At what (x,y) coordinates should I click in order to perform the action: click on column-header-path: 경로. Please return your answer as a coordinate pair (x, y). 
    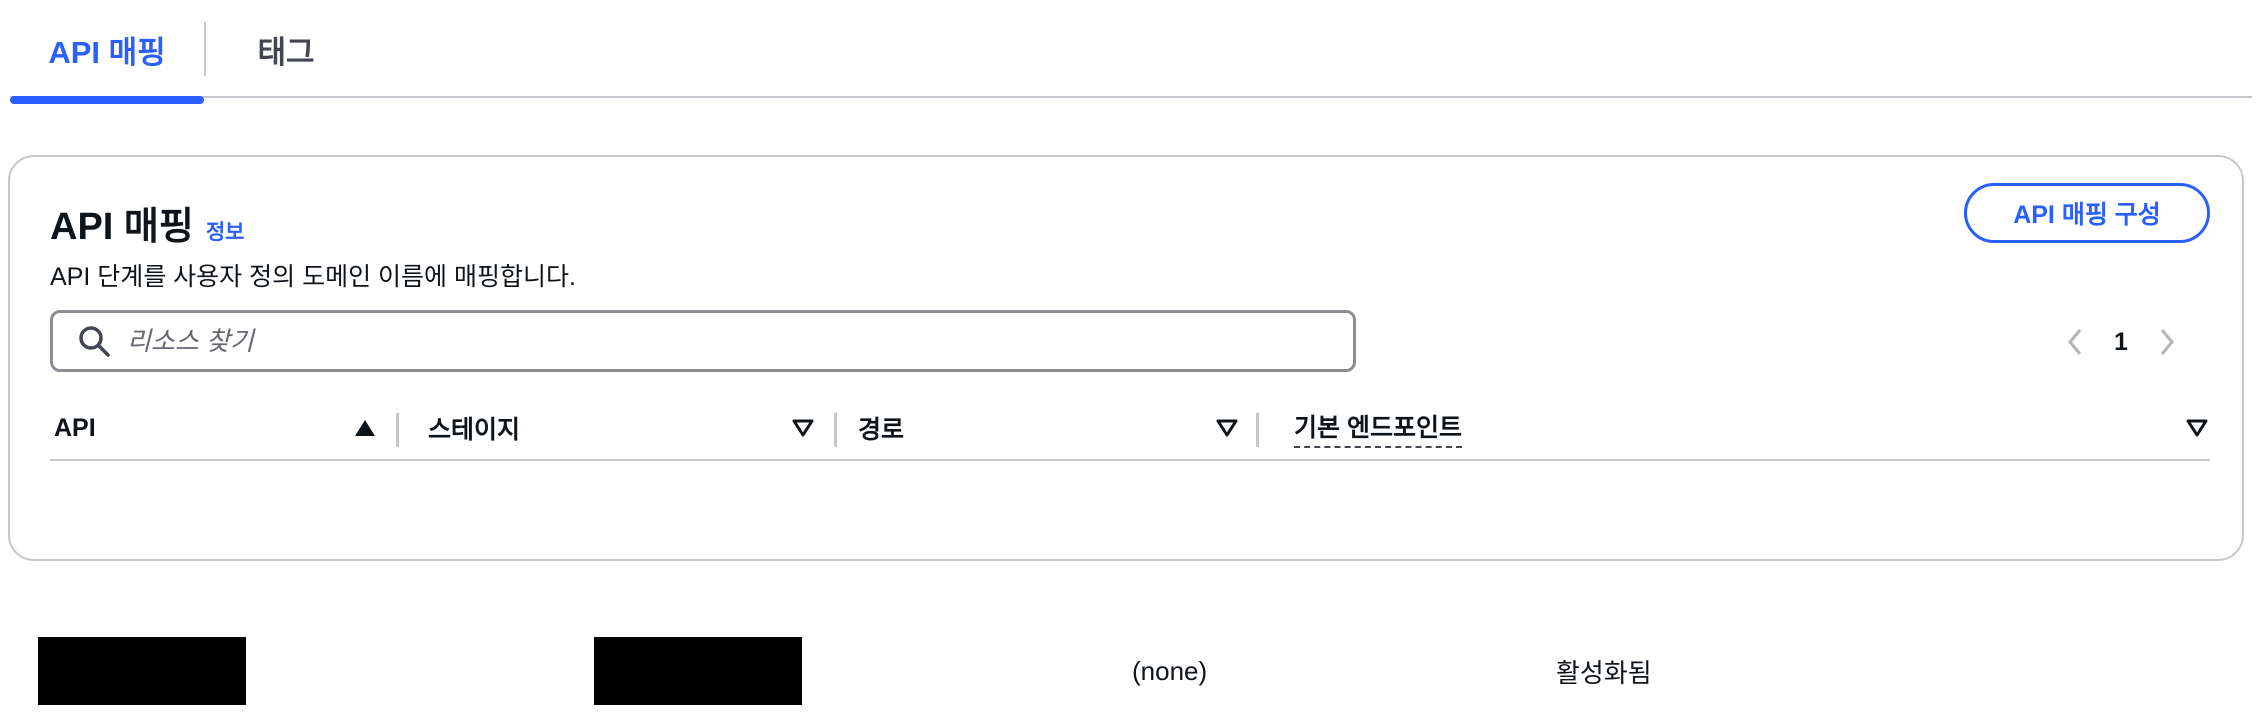
    Looking at the image, I should click on (1047, 428).